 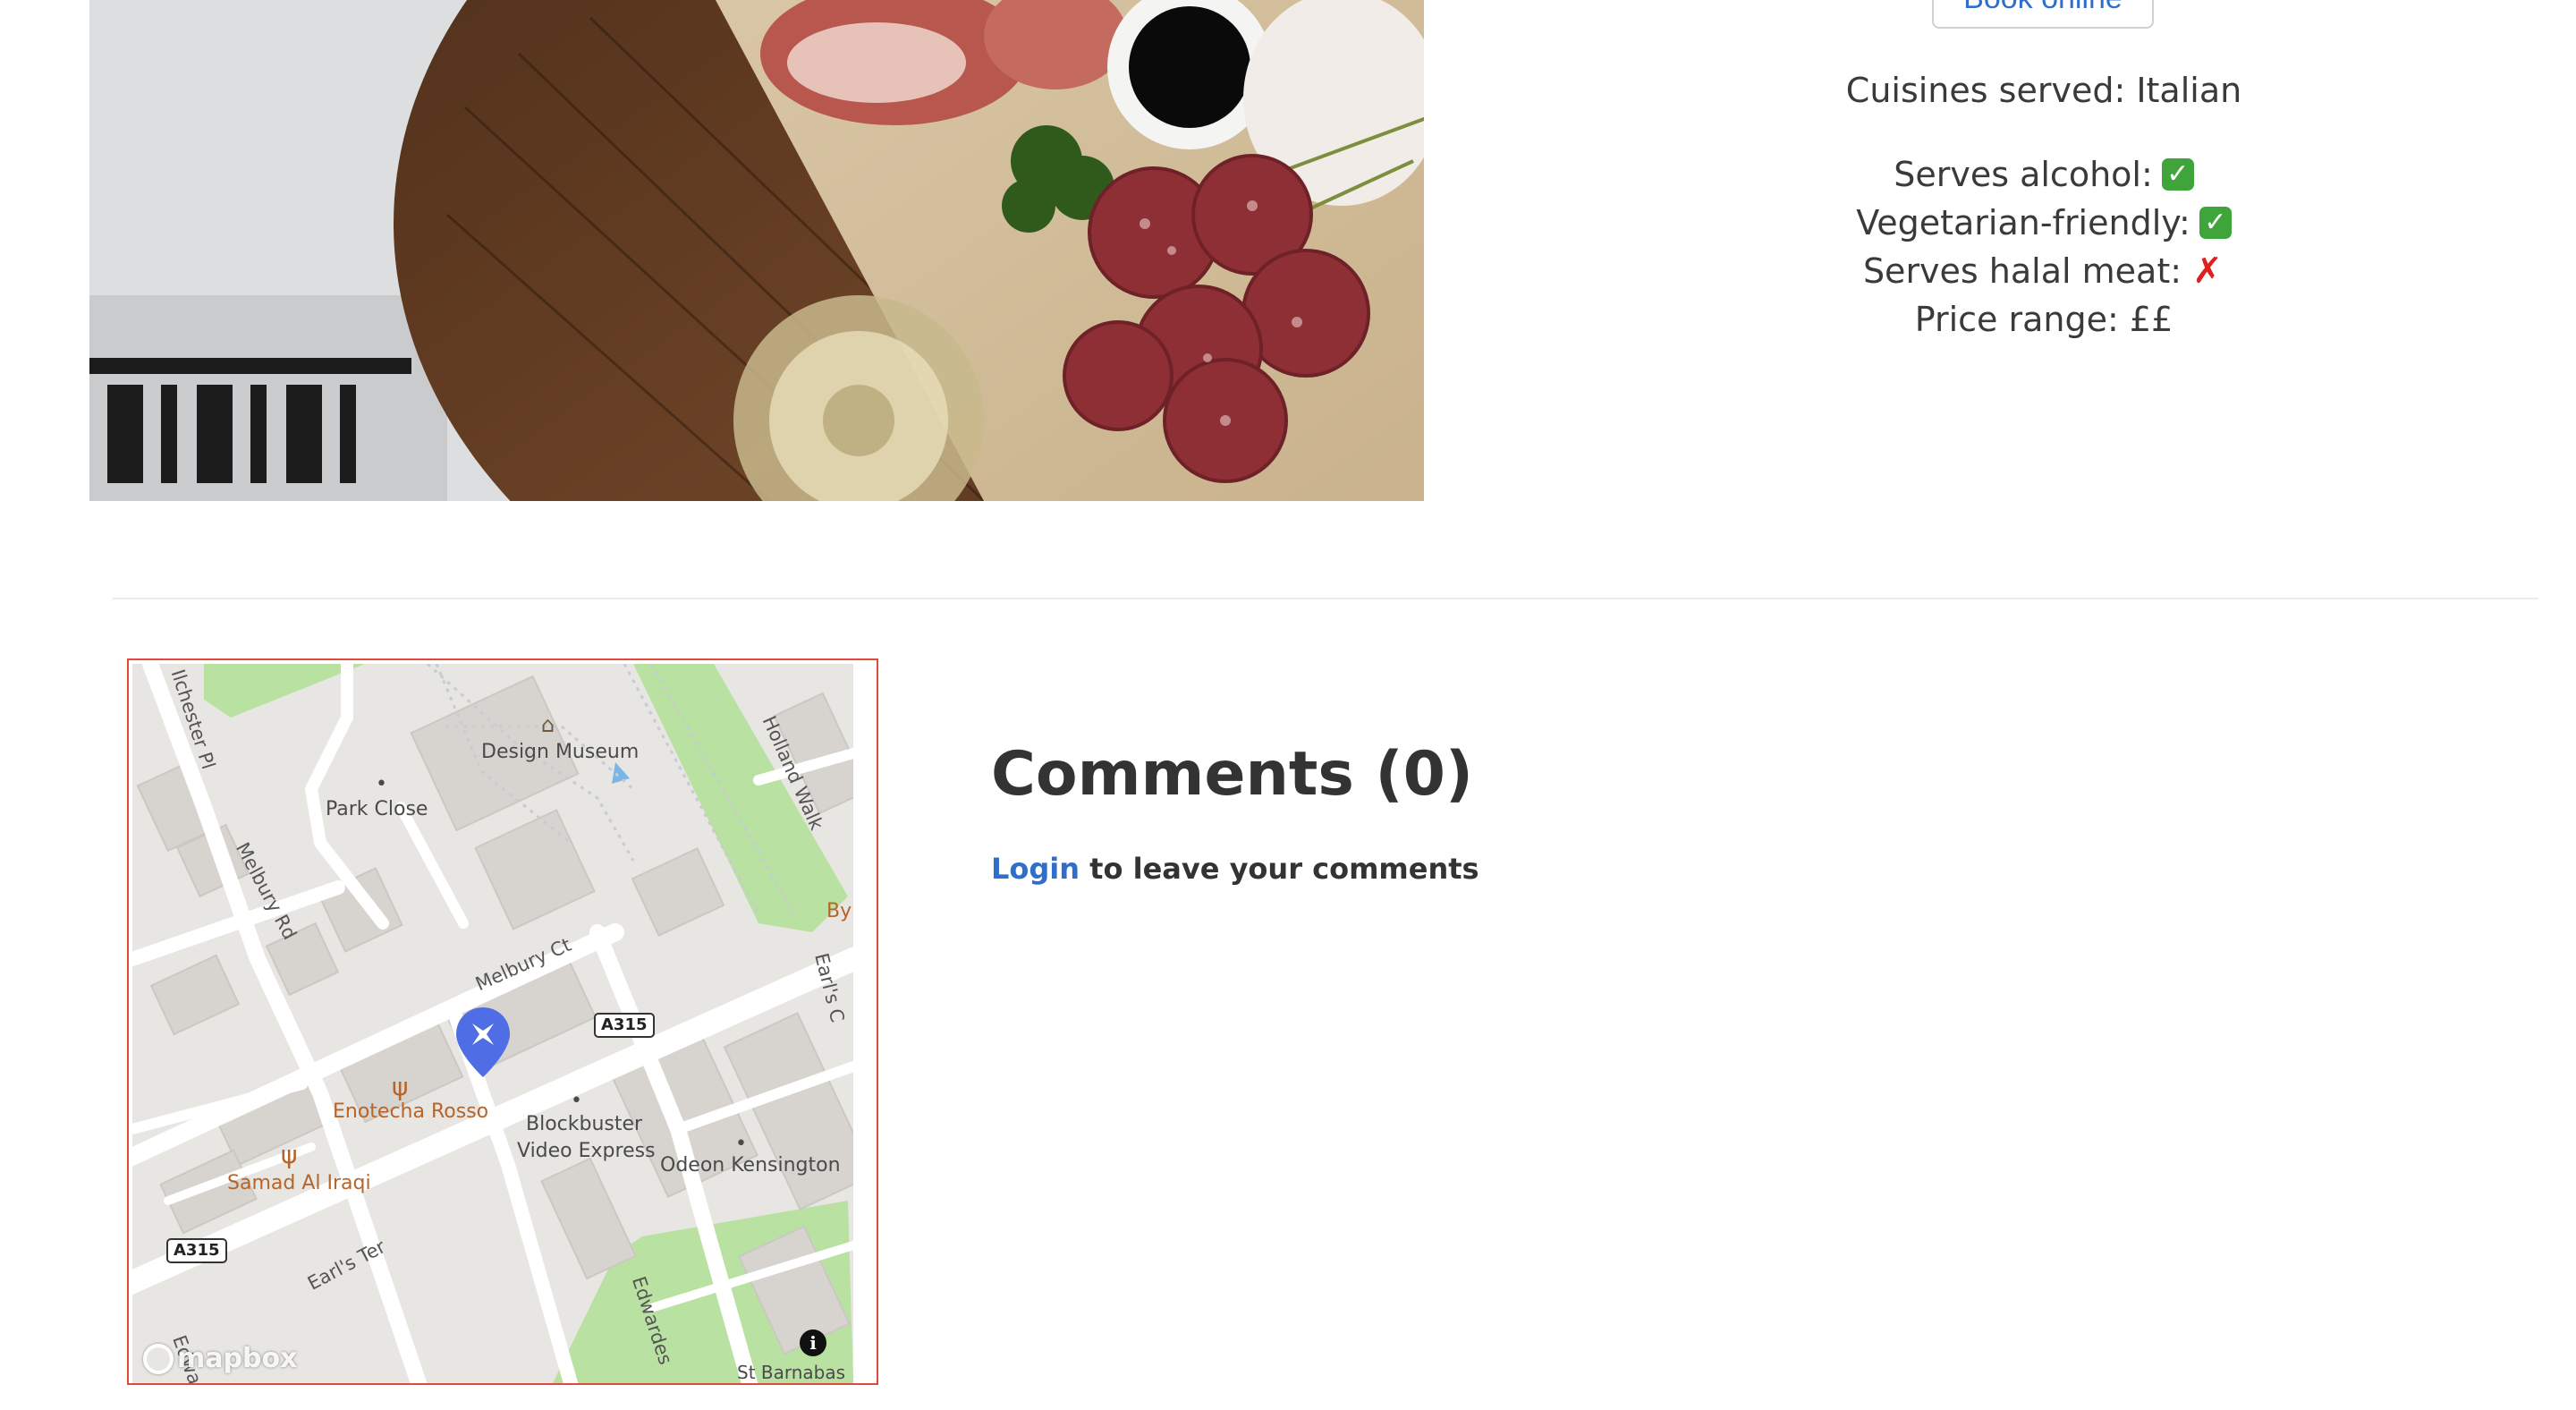 I want to click on map-label-samad-al-iraqi: Samad Al Iraqi, so click(x=299, y=1183).